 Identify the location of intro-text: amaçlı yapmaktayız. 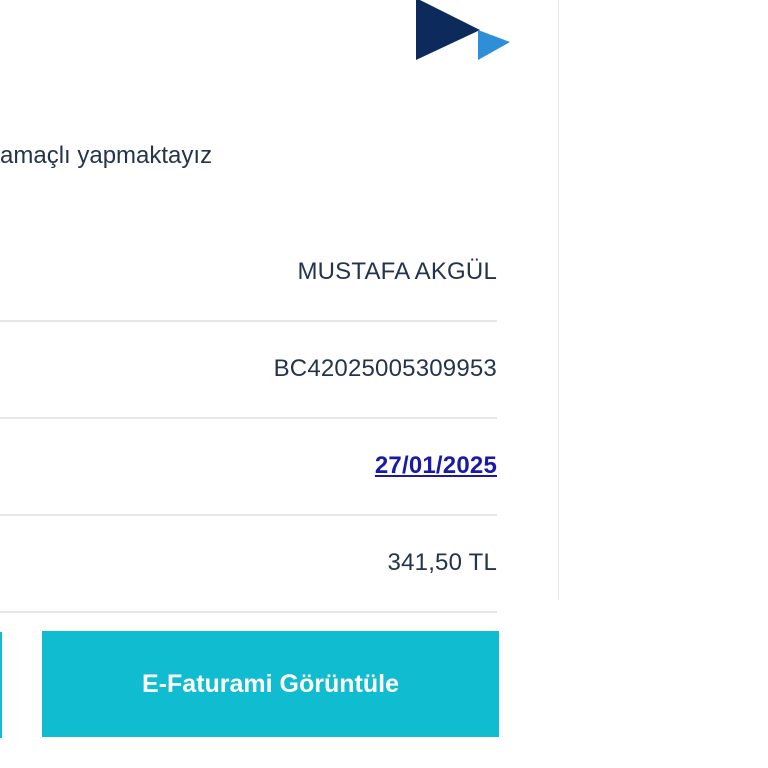
(106, 155).